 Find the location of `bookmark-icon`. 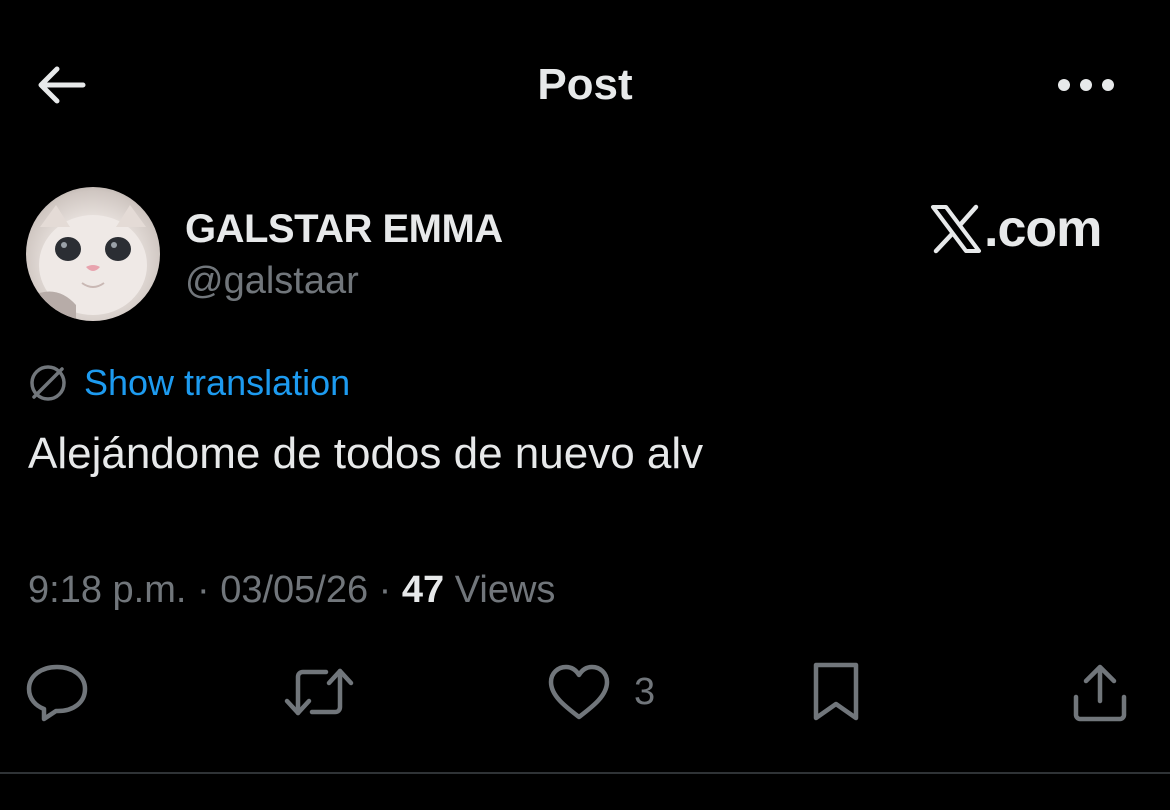

bookmark-icon is located at coordinates (836, 691).